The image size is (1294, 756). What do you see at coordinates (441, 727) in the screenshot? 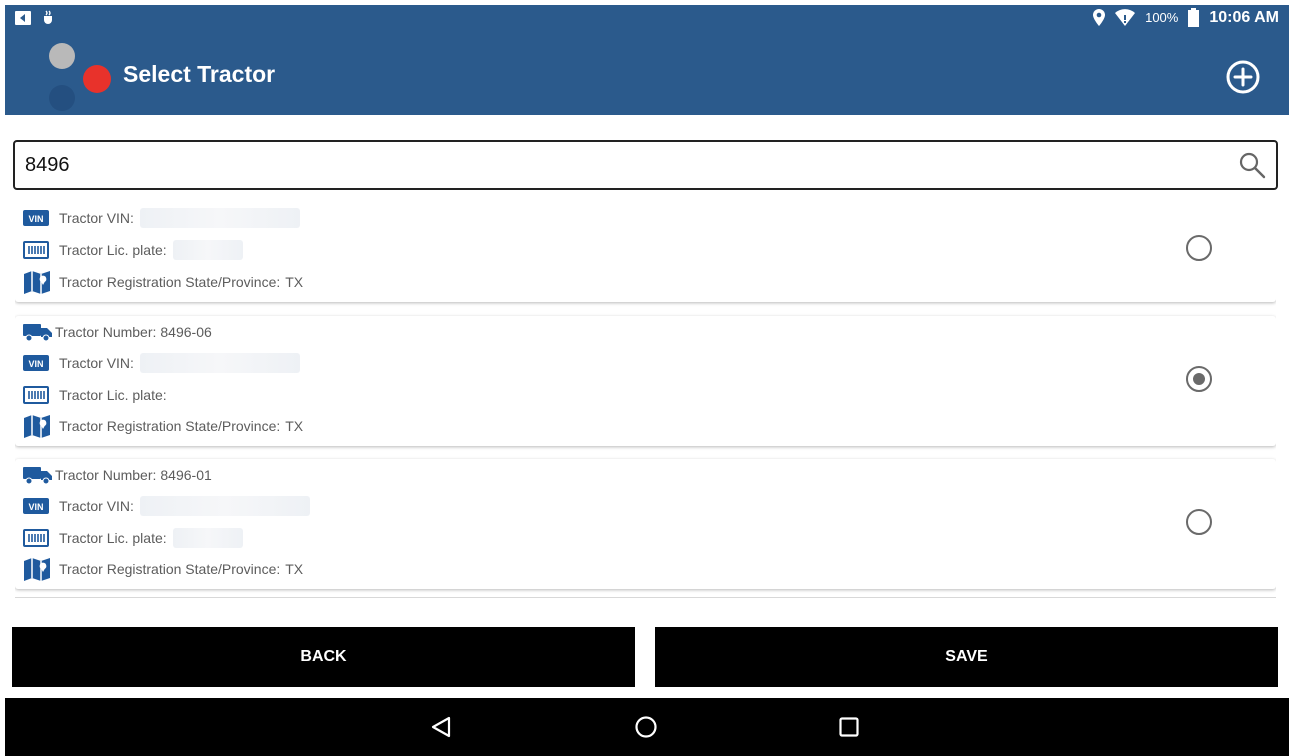
I see `nav-back-icon` at bounding box center [441, 727].